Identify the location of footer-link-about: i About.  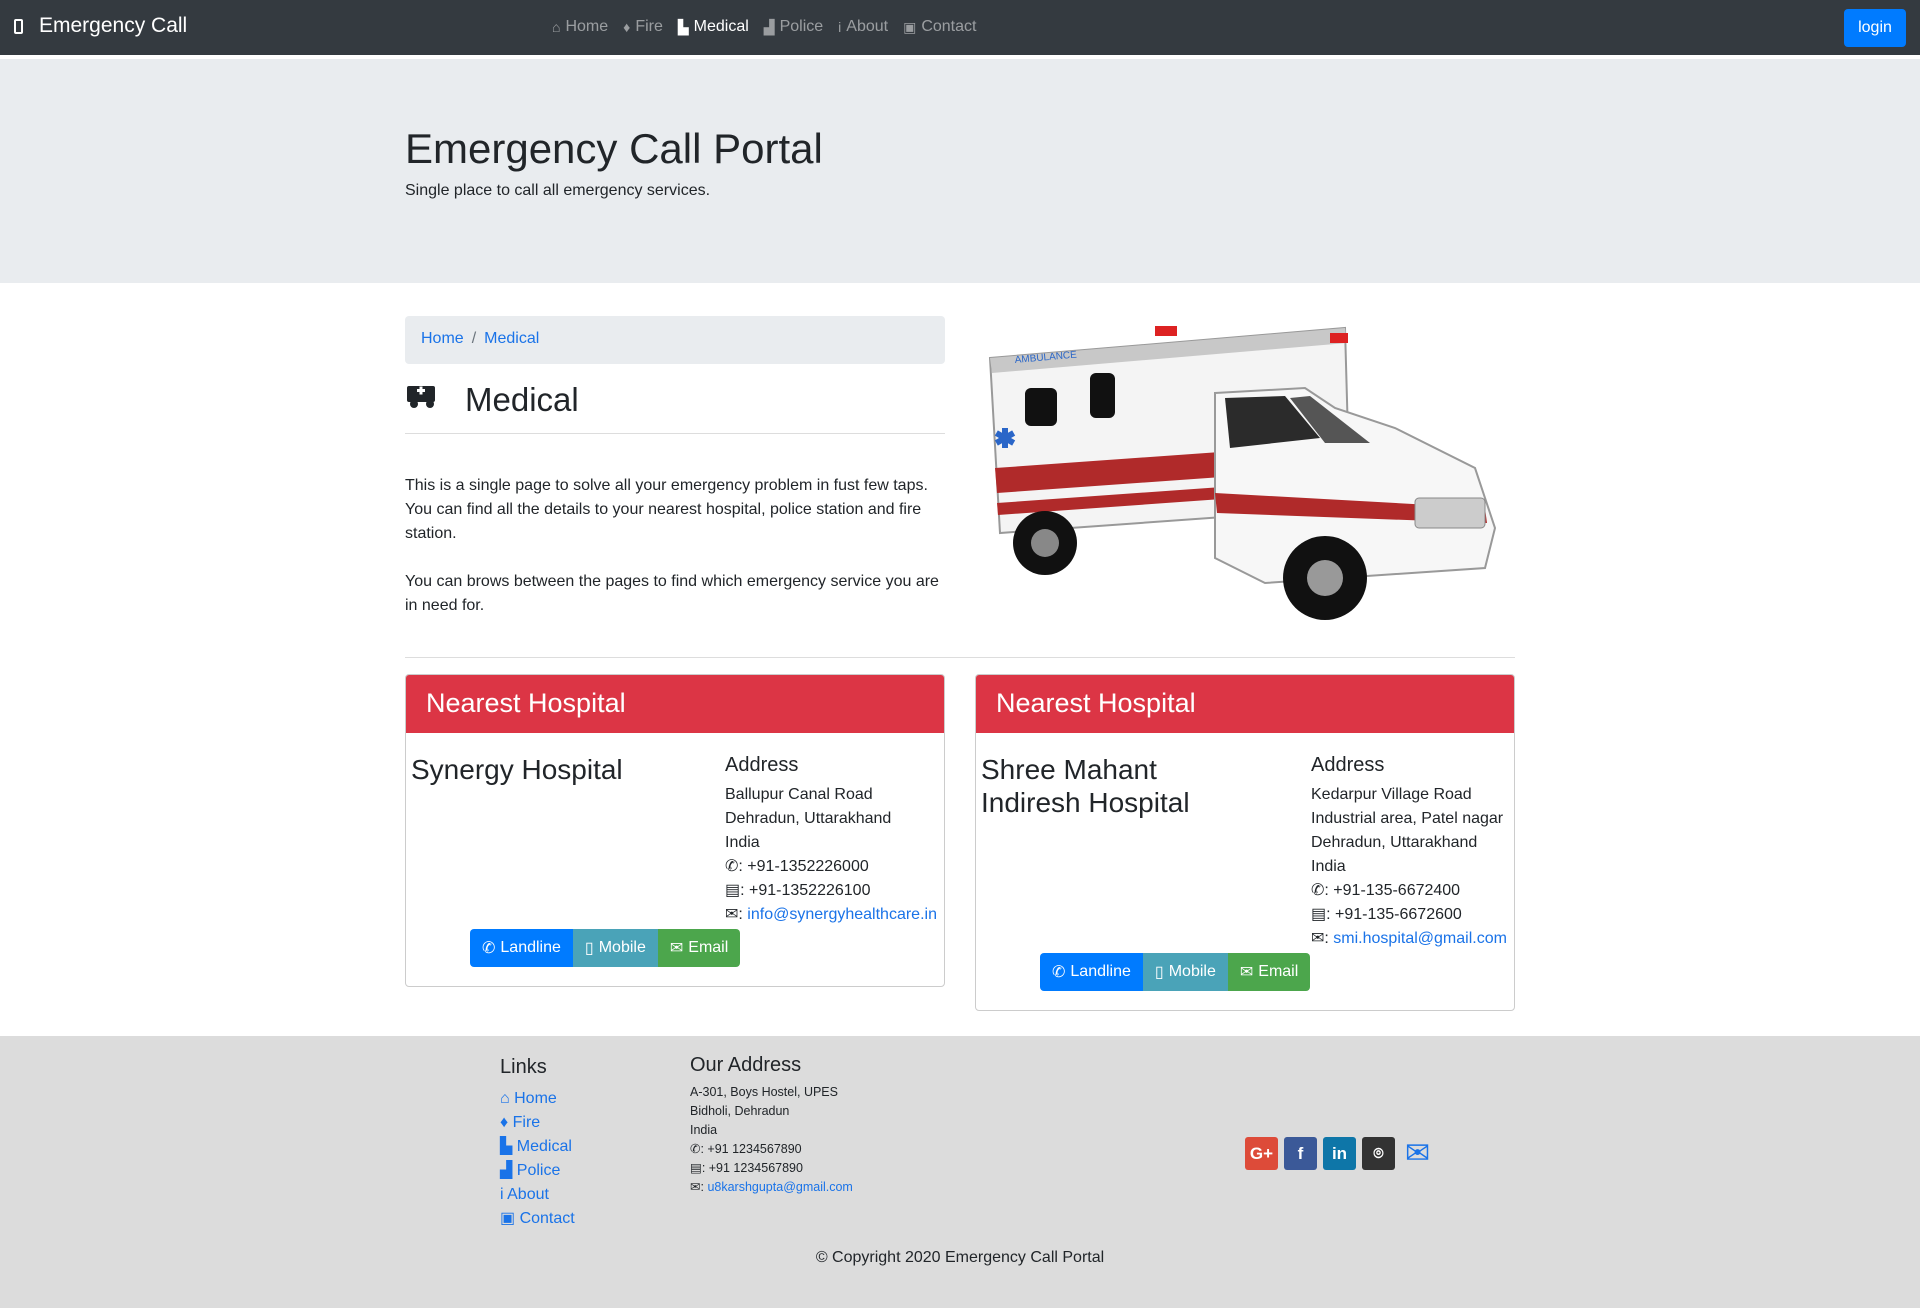
(537, 1195).